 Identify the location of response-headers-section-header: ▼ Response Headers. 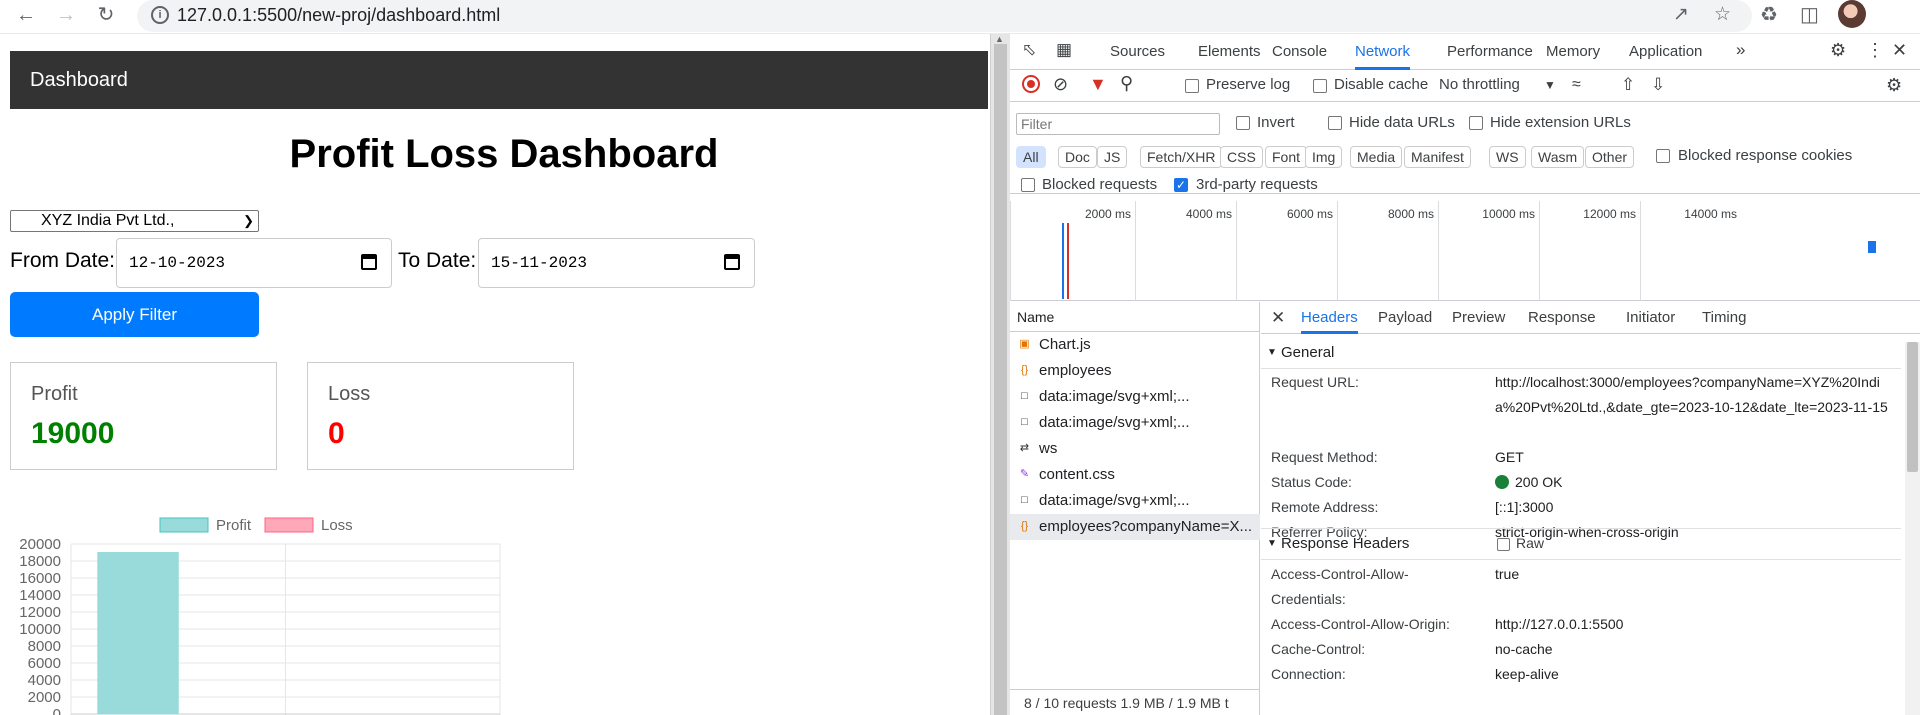
(1581, 544).